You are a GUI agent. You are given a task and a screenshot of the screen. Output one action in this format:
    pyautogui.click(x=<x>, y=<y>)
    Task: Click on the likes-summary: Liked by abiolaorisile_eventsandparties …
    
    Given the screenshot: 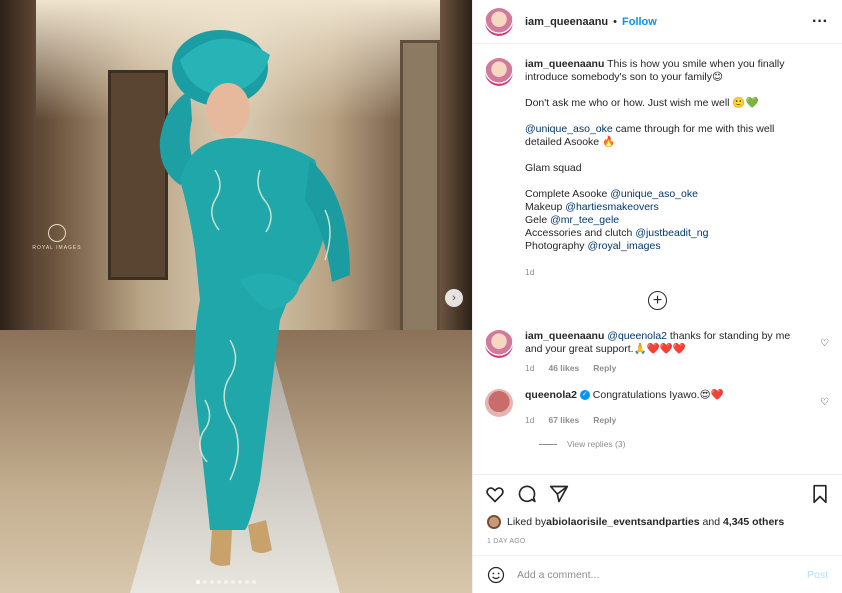 What is the action you would take?
    pyautogui.click(x=657, y=522)
    